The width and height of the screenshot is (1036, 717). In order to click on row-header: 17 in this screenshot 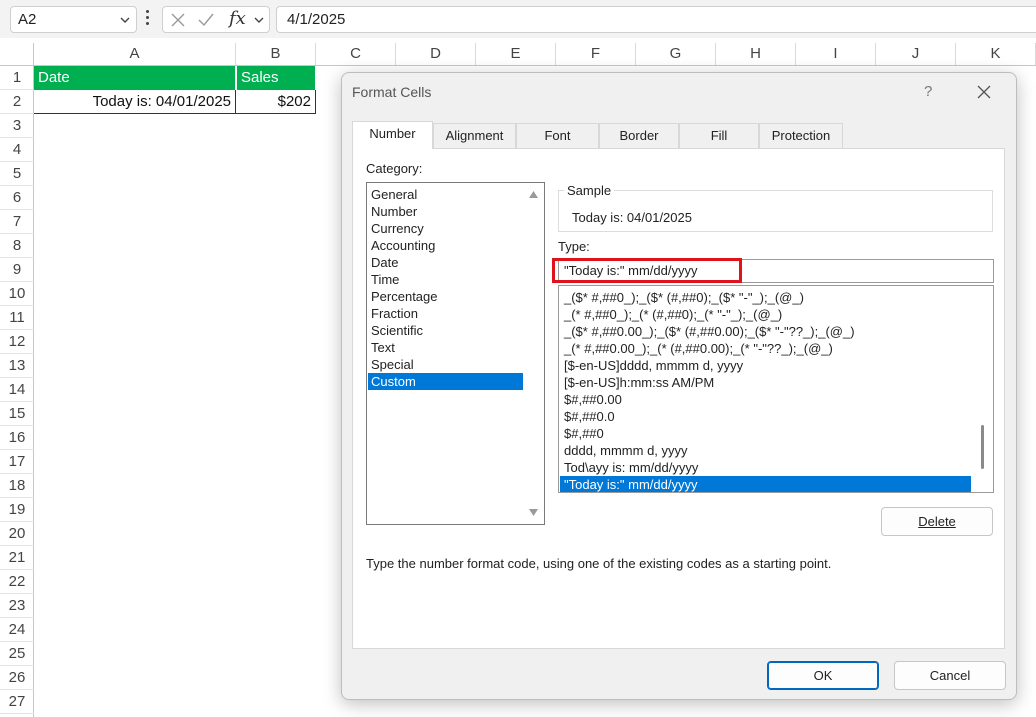, I will do `click(17, 462)`.